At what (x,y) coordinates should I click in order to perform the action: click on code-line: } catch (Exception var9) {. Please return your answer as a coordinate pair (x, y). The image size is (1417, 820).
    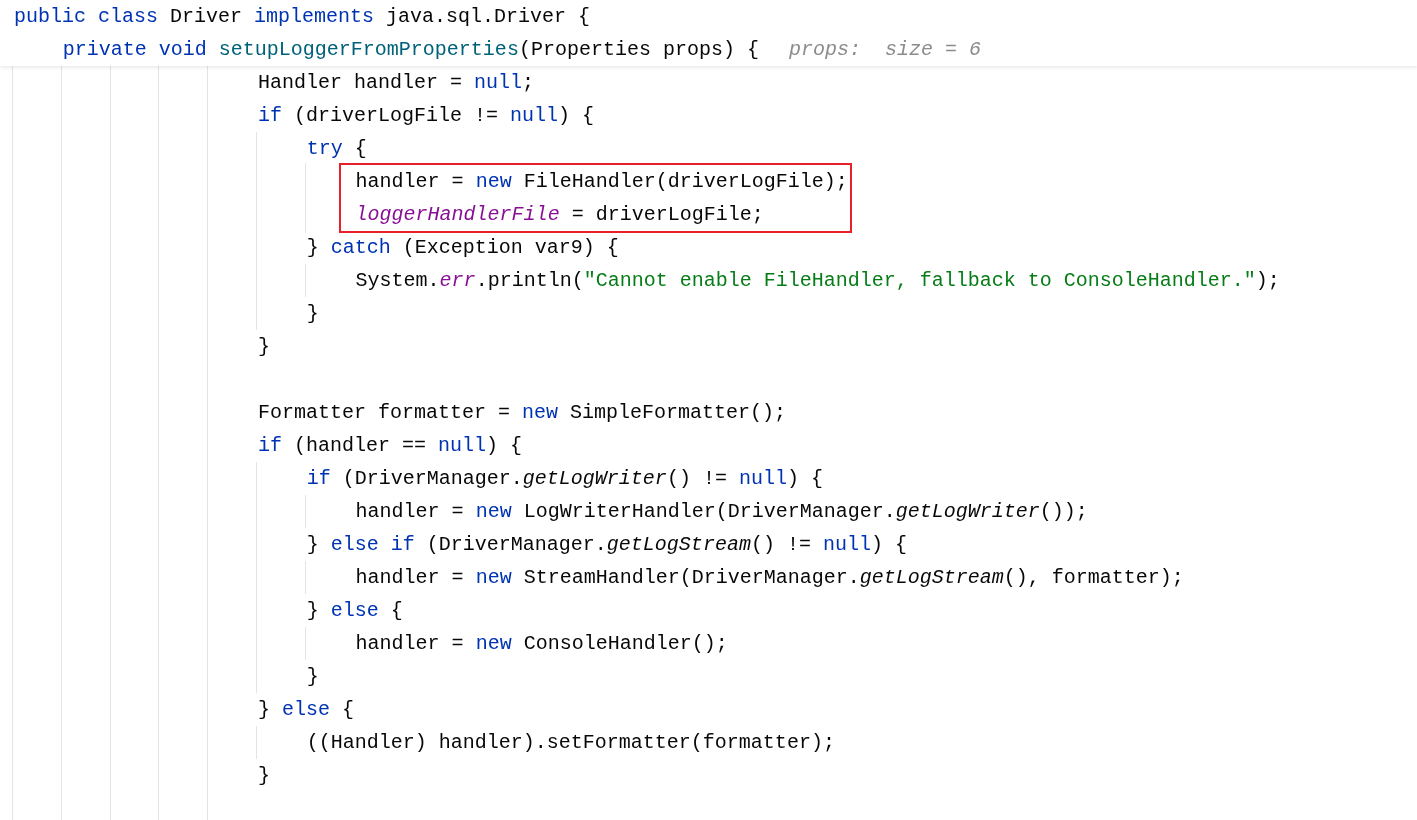
    Looking at the image, I should click on (462, 247).